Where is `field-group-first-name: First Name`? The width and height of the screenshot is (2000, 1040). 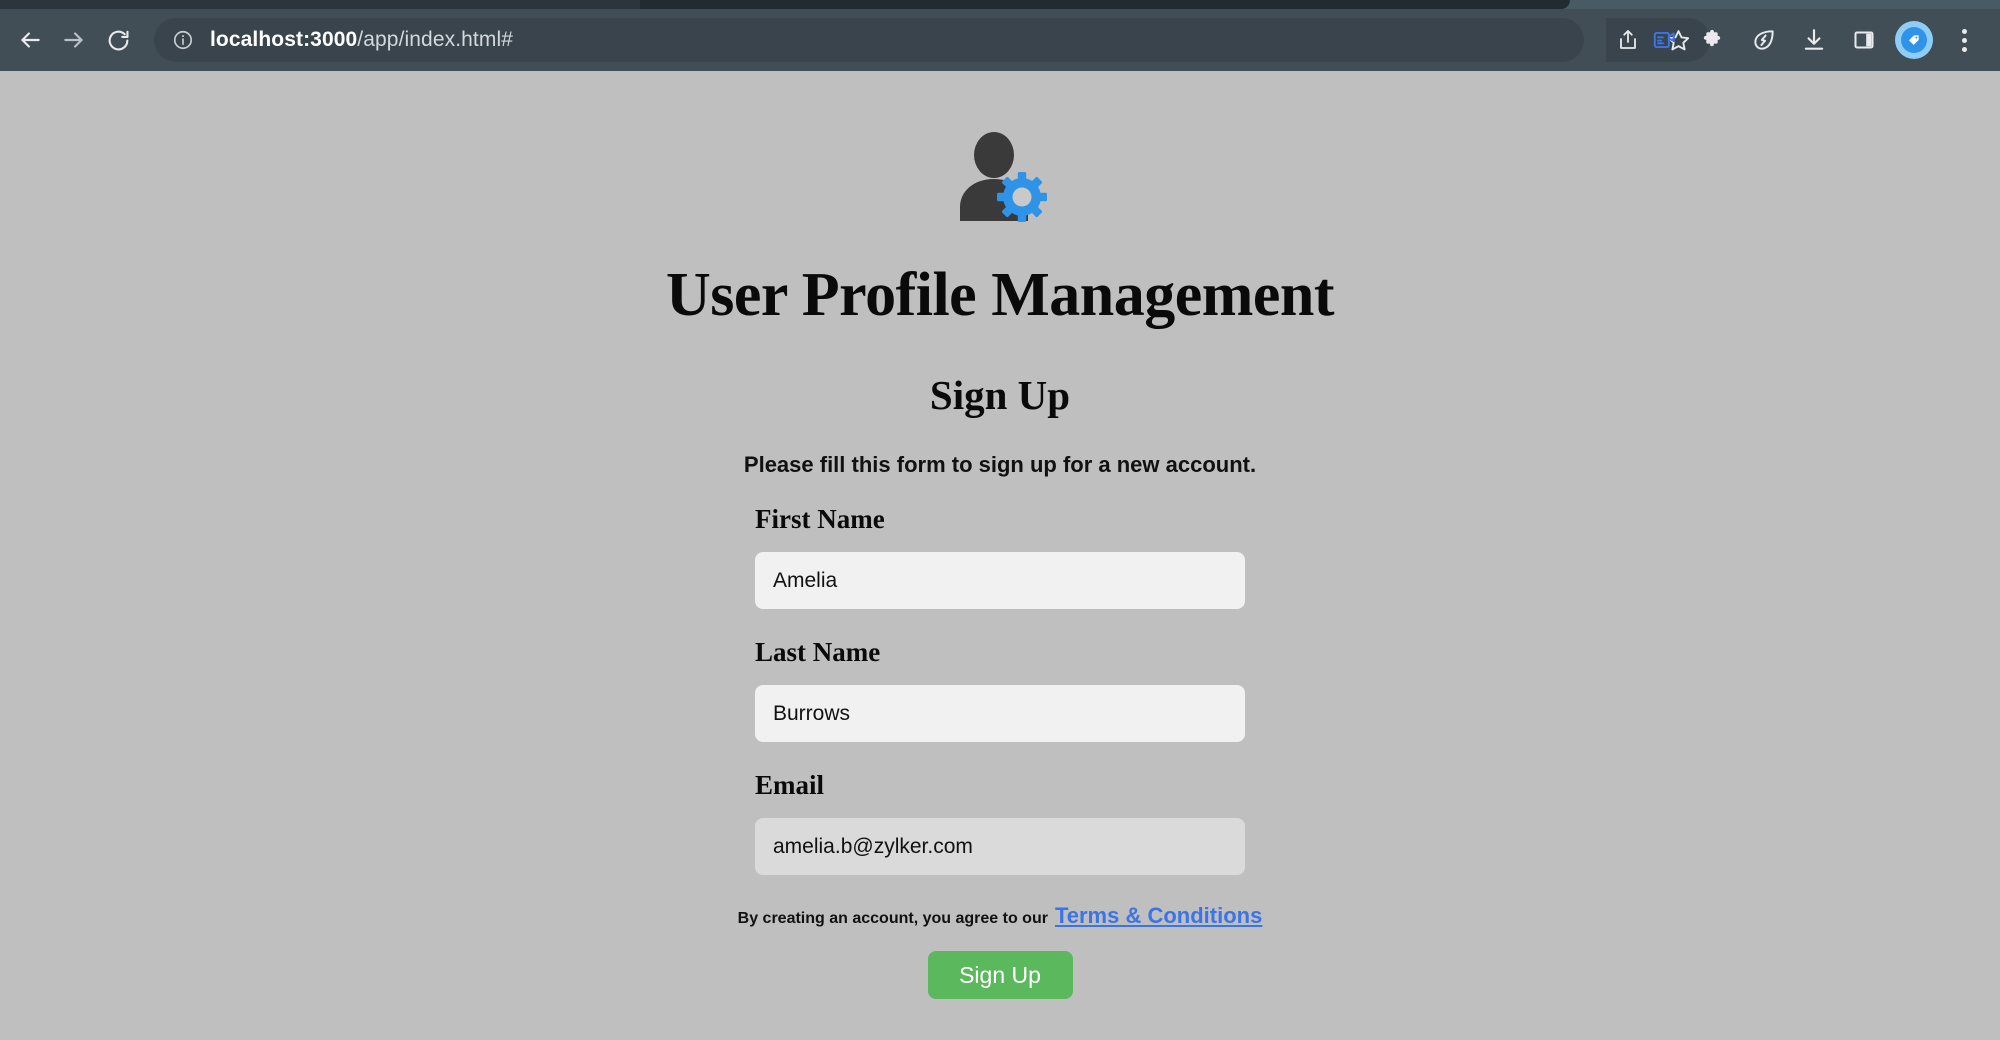 field-group-first-name: First Name is located at coordinates (1000, 557).